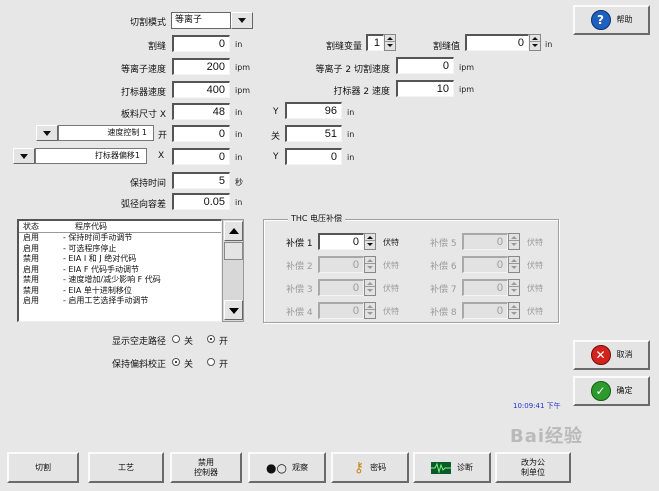 This screenshot has width=659, height=491. I want to click on metric-units-button: 改为公 制单位, so click(533, 467).